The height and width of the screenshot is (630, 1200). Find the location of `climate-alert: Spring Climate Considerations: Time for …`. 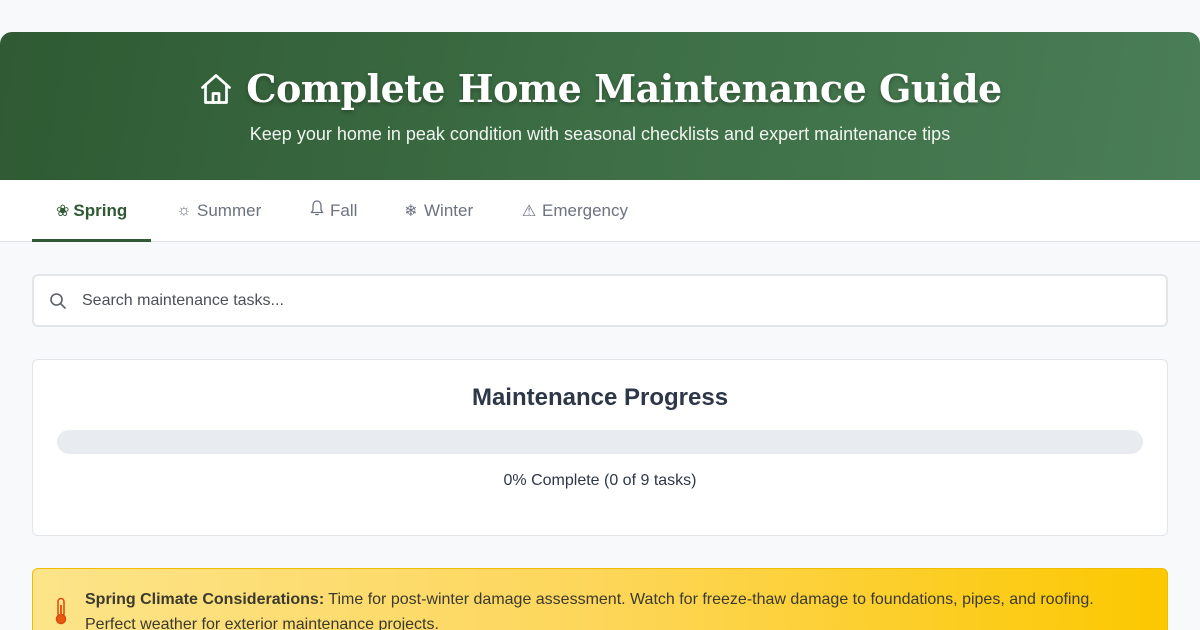

climate-alert: Spring Climate Considerations: Time for … is located at coordinates (600, 599).